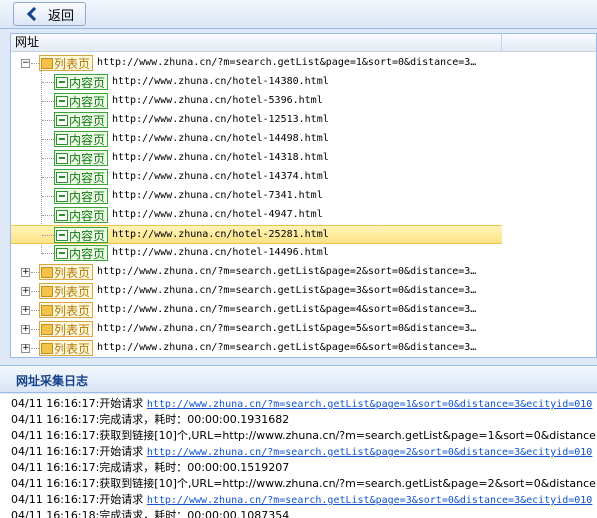 This screenshot has height=518, width=597. What do you see at coordinates (256, 42) in the screenshot?
I see `column-header-url: 网址` at bounding box center [256, 42].